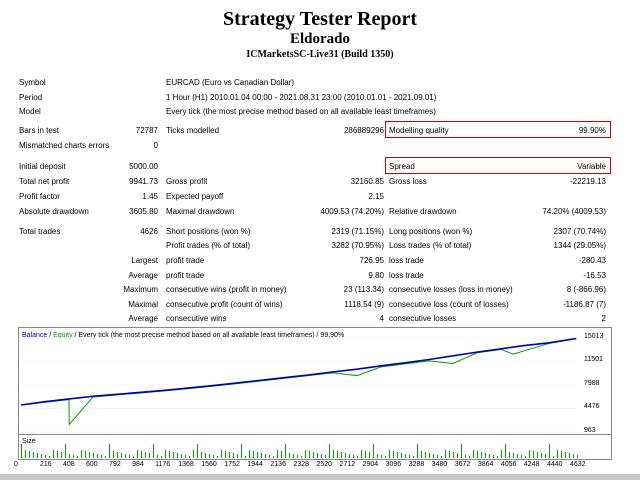  I want to click on x-tick-label: 792, so click(115, 464).